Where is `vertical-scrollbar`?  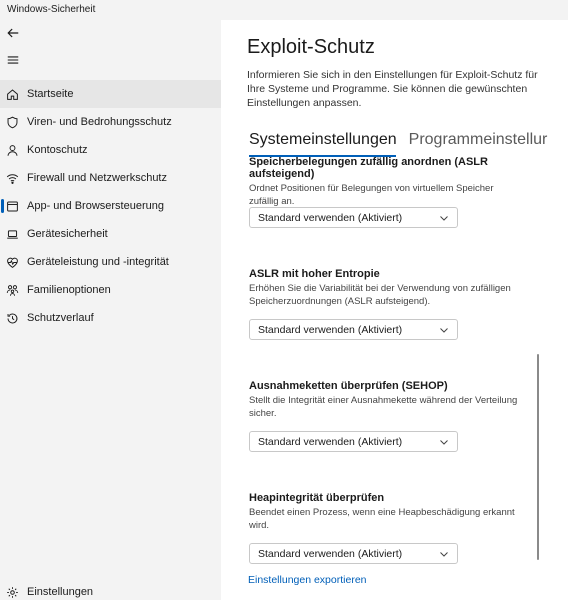 vertical-scrollbar is located at coordinates (538, 457).